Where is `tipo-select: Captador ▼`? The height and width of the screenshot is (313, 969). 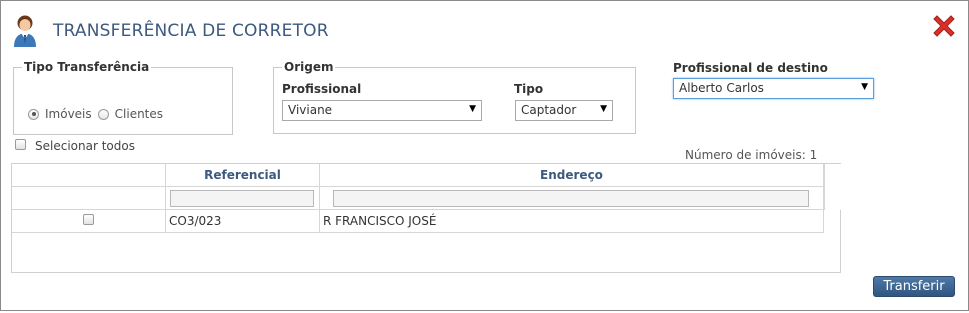 tipo-select: Captador ▼ is located at coordinates (564, 110).